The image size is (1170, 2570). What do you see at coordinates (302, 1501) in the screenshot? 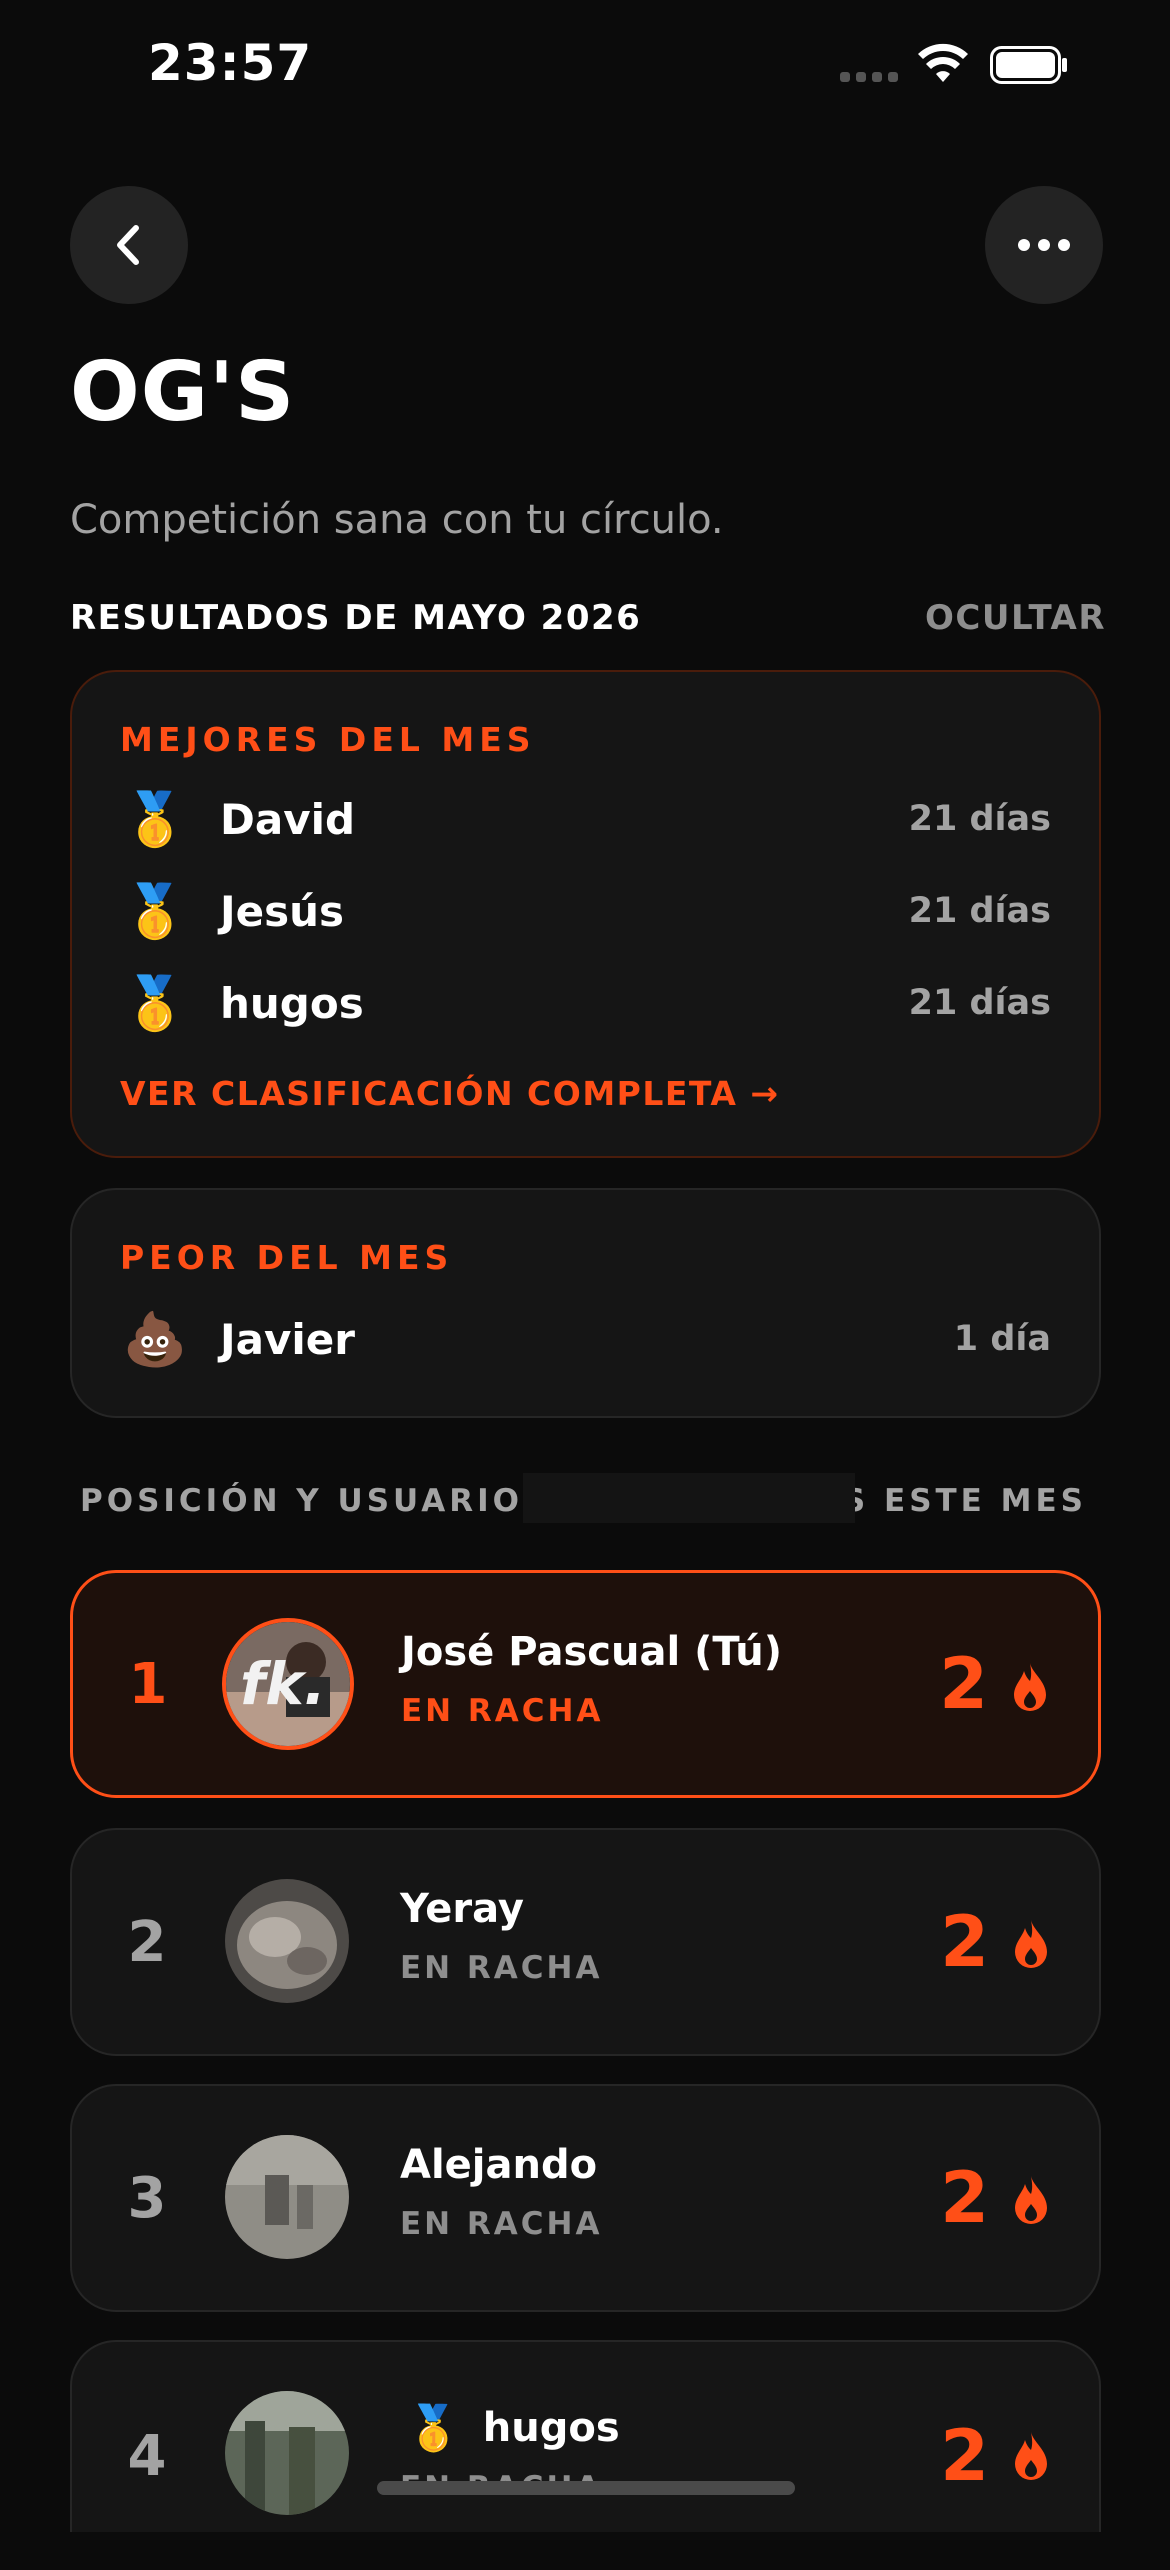
I see `leaderboard-column-position: POSICIÓN Y USUARIO` at bounding box center [302, 1501].